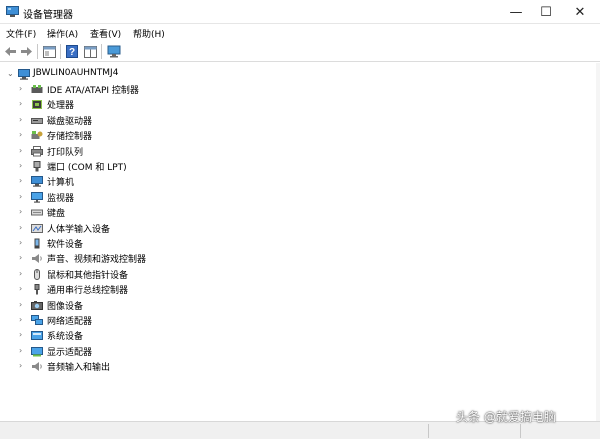 The height and width of the screenshot is (439, 600). I want to click on scan-hardware-button, so click(114, 51).